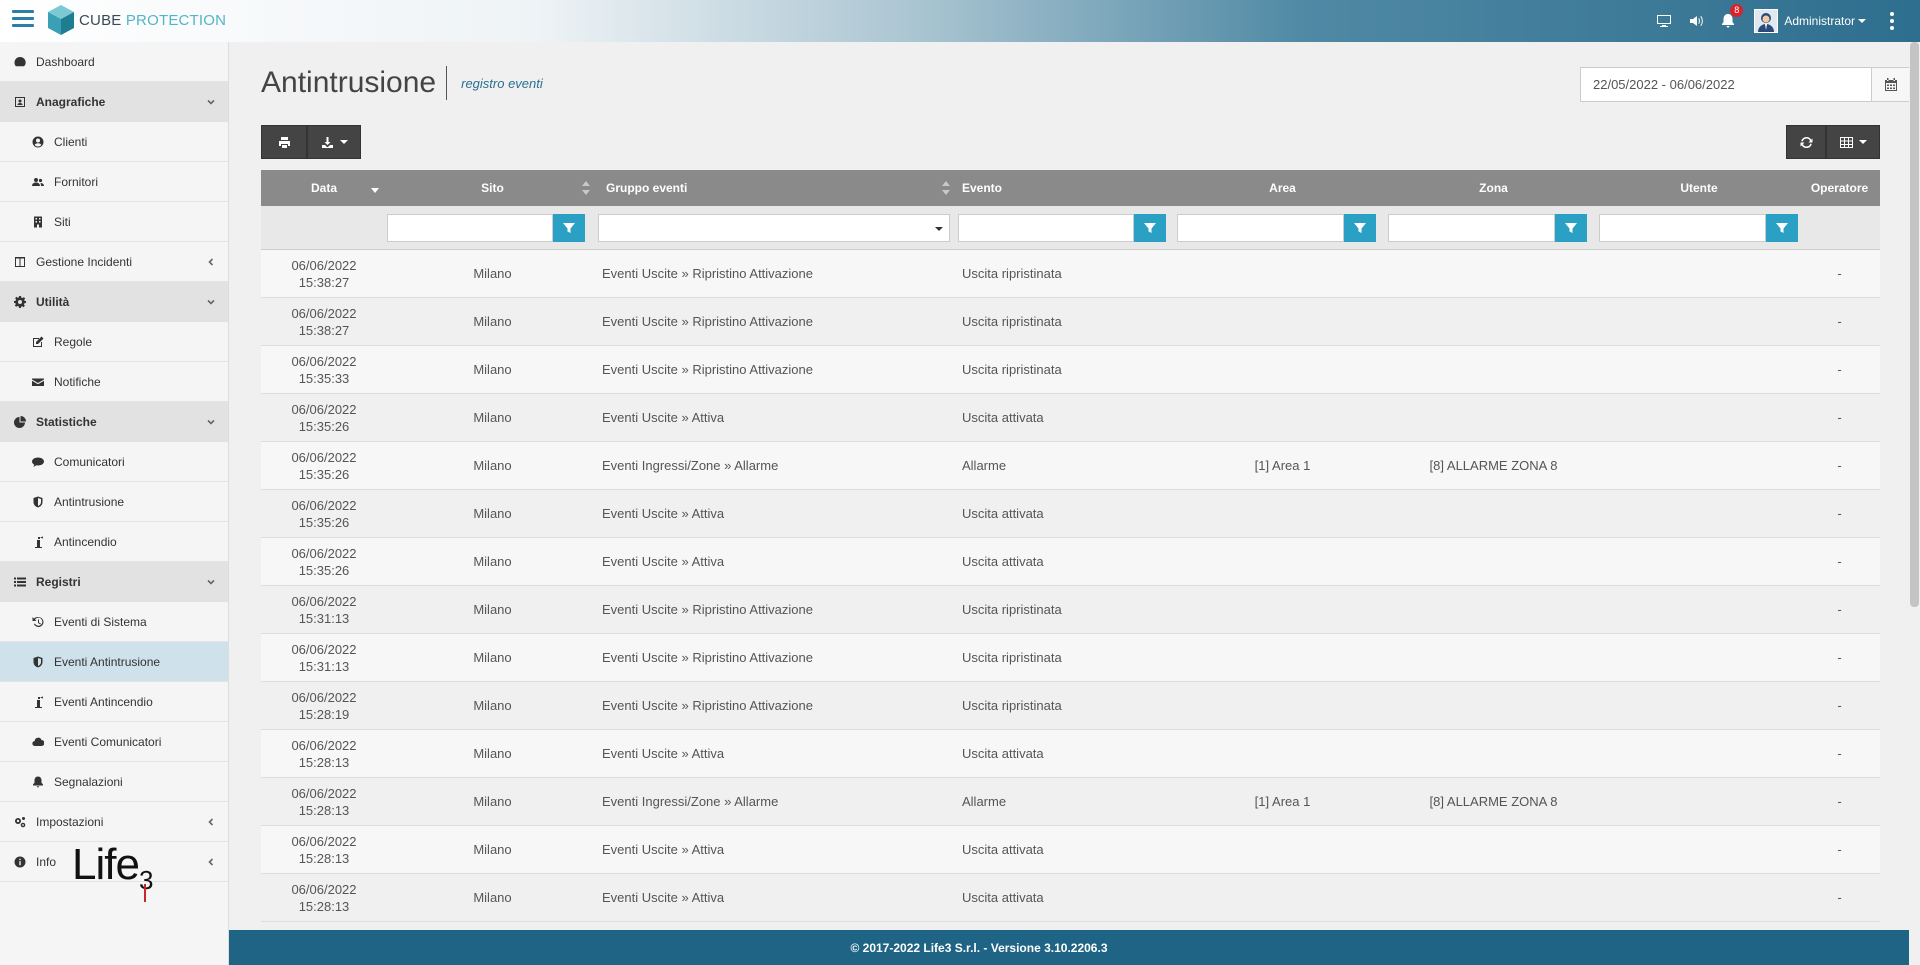  I want to click on refresh-button, so click(1806, 142).